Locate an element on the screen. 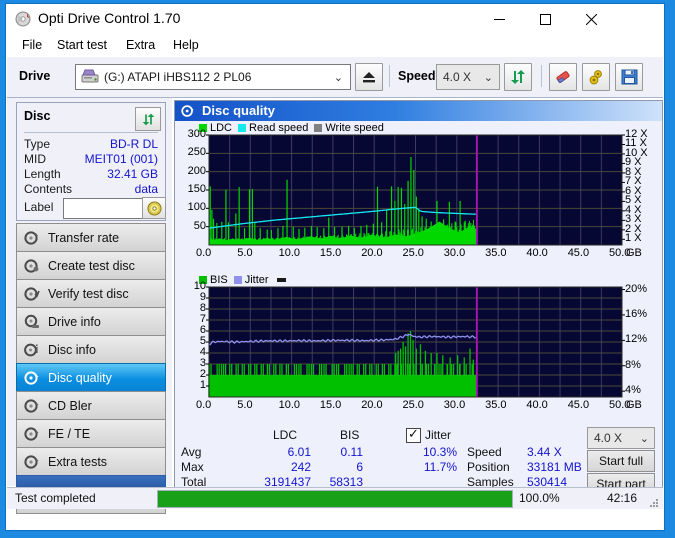 This screenshot has width=675, height=538. stats-max-ldc: 242 is located at coordinates (300, 467).